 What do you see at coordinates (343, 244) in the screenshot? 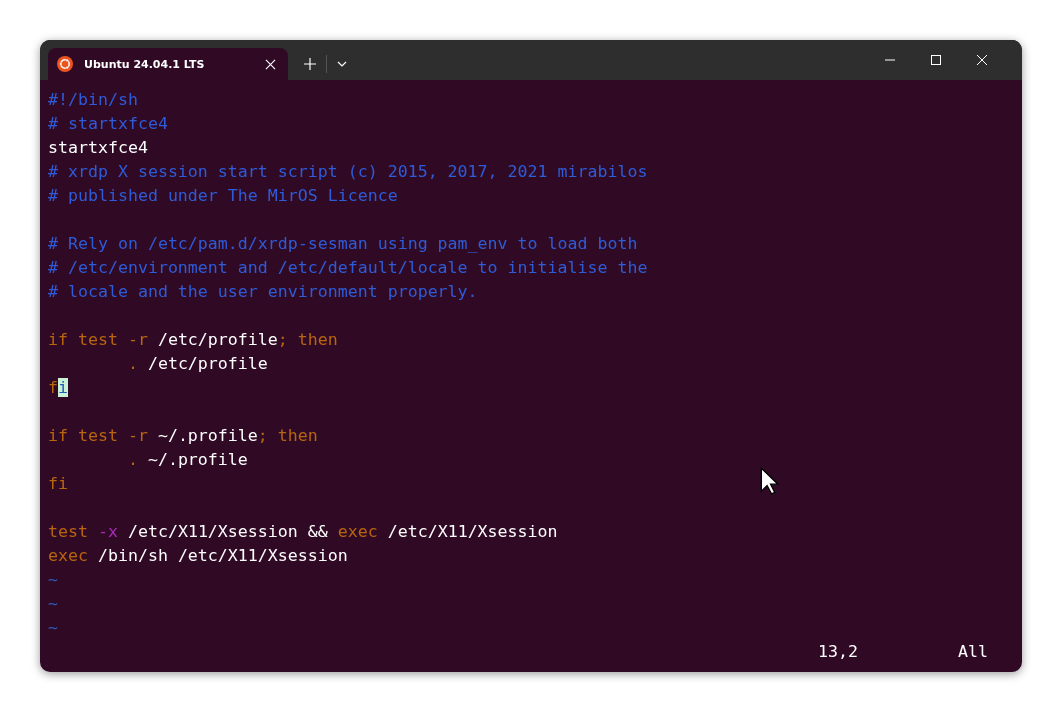
I see `code-line: # Rely on /etc/pam.d/xrdp-sesman using pam_env to load both` at bounding box center [343, 244].